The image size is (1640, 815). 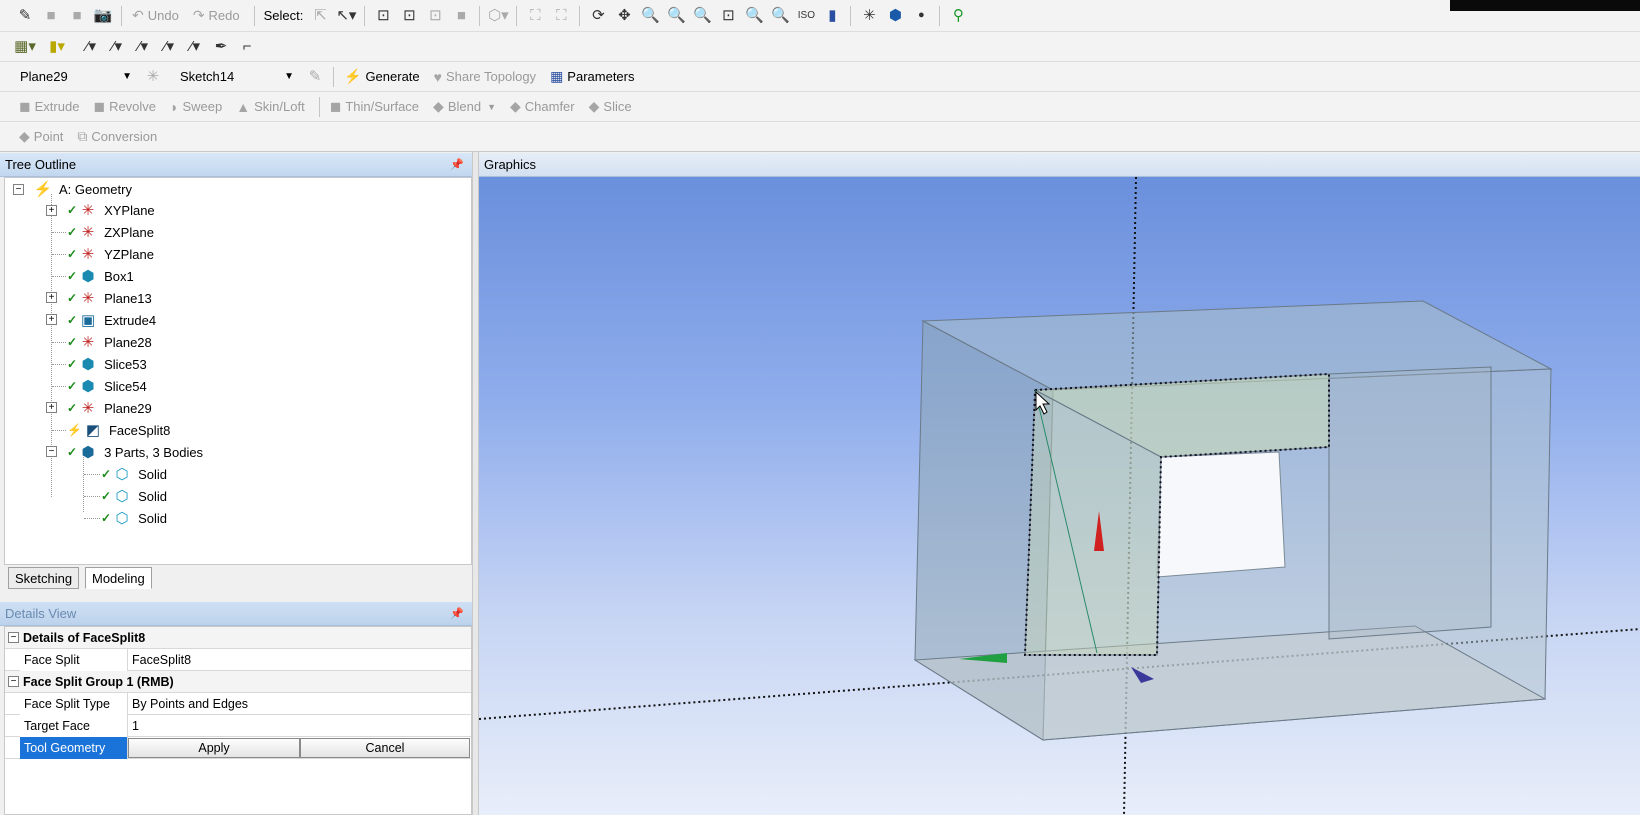 I want to click on select-vertex-icon: ⊡, so click(x=383, y=16).